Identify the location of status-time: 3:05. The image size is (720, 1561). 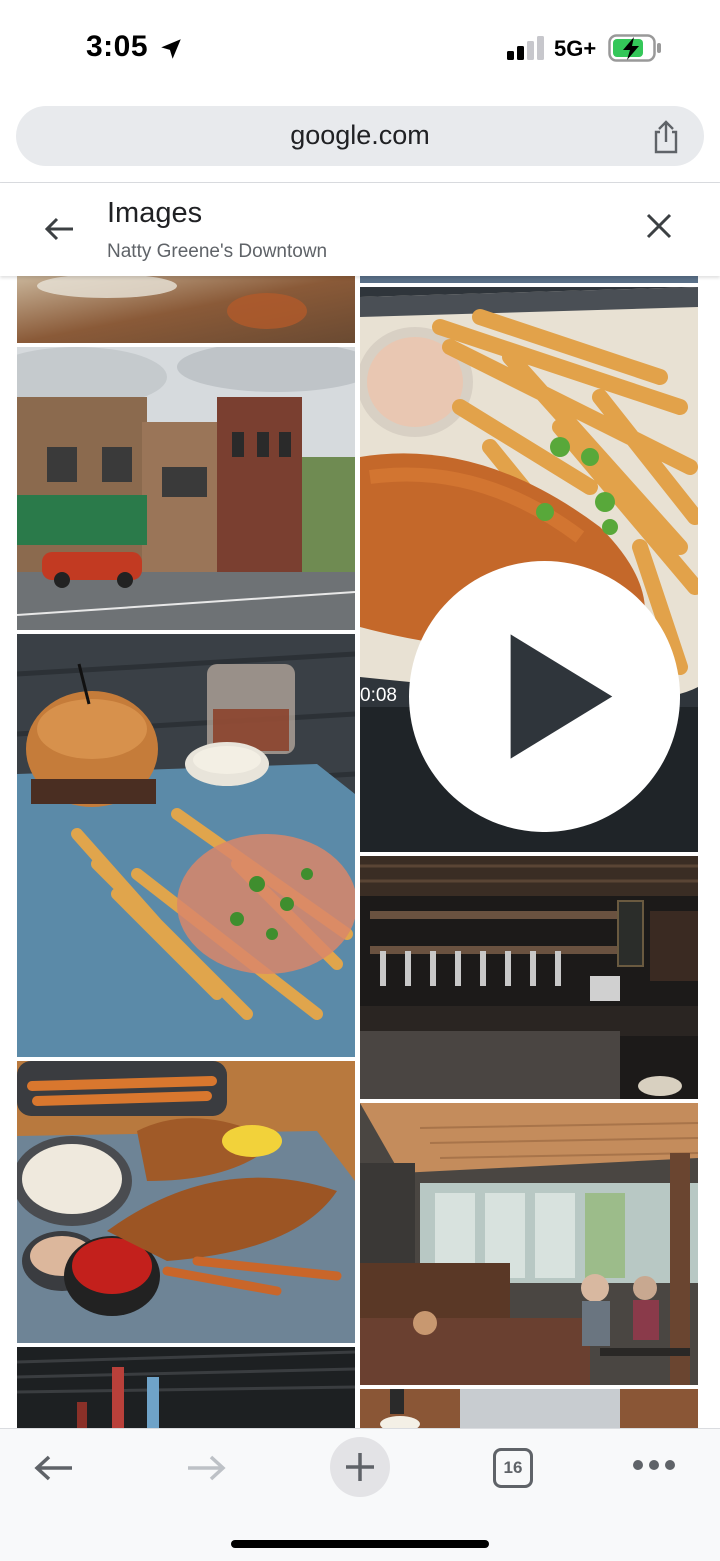
(117, 46).